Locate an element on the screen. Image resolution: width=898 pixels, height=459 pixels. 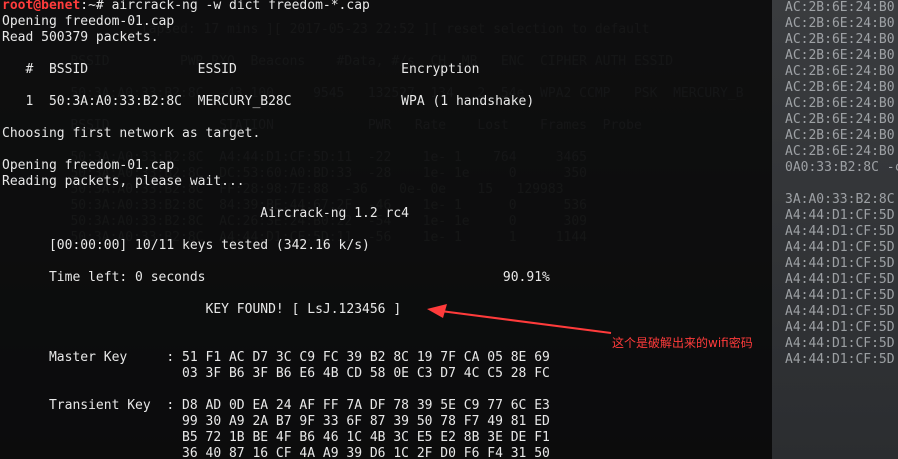
background-right-line is located at coordinates (841, 184).